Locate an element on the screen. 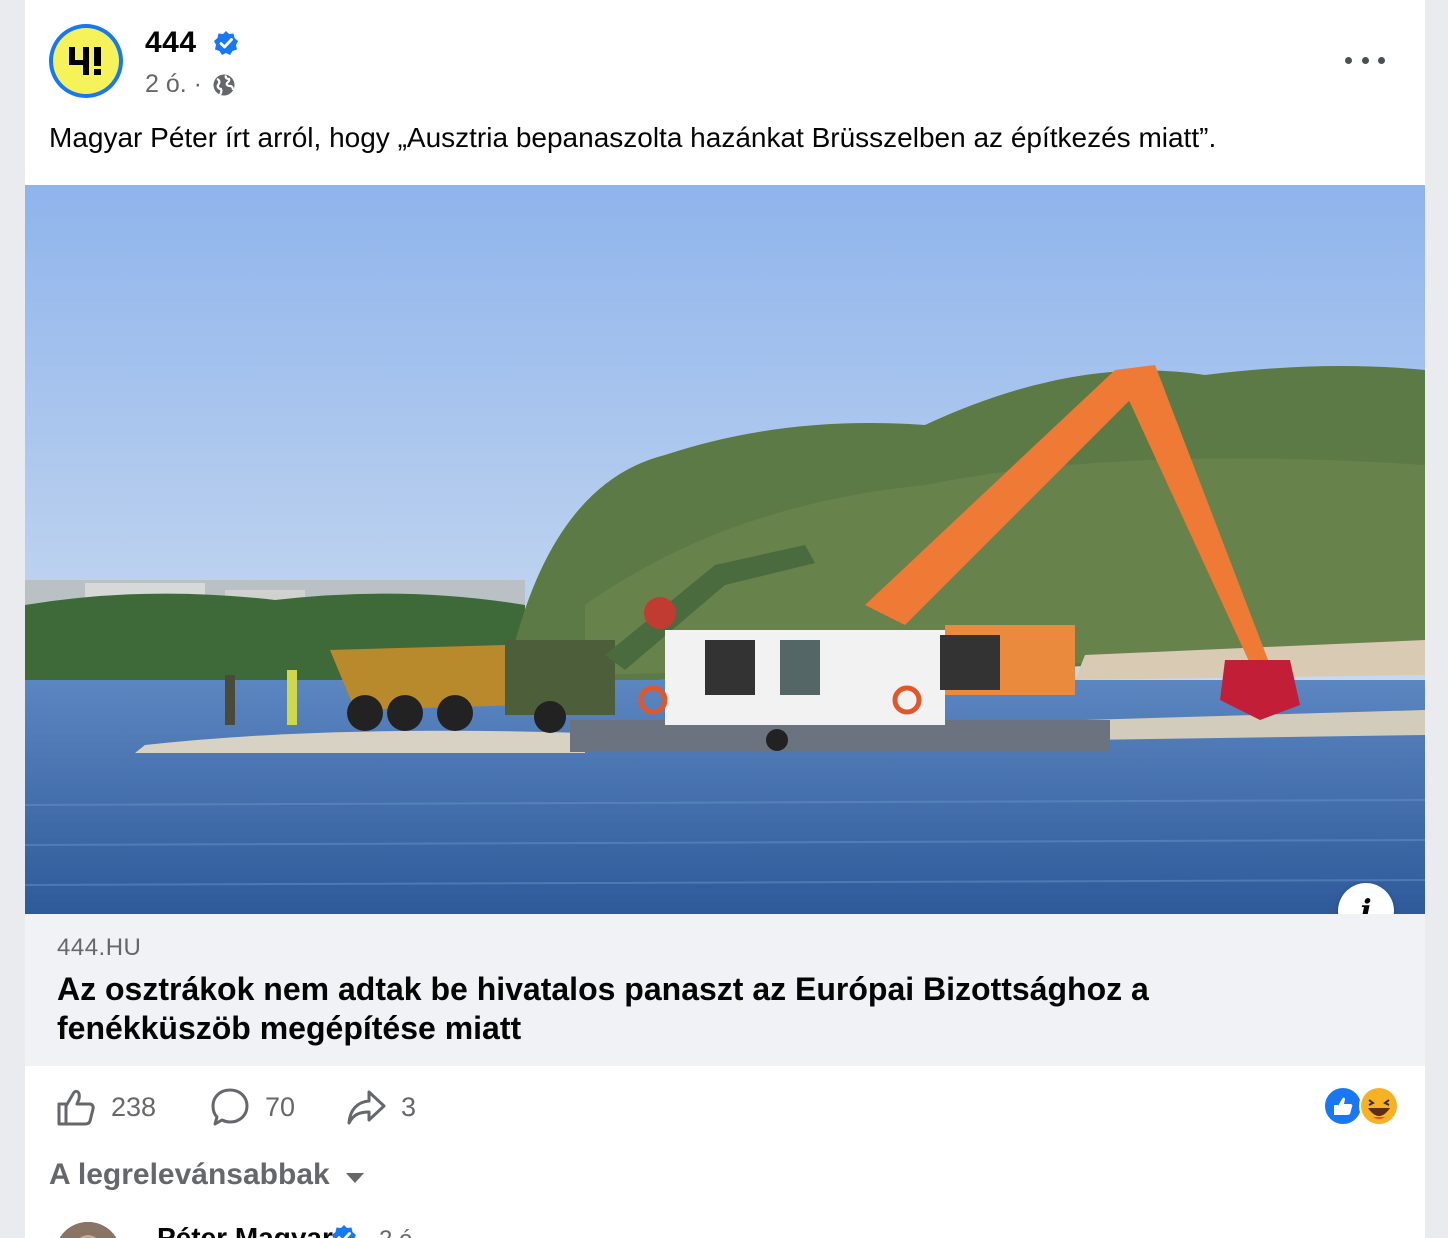  logo-444-icon is located at coordinates (85, 61).